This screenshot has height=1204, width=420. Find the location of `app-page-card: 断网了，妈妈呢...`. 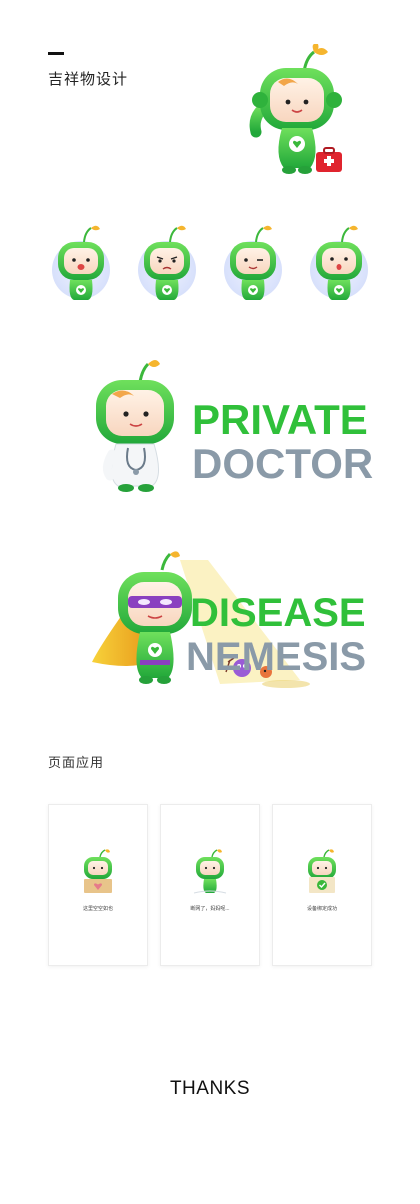

app-page-card: 断网了，妈妈呢... is located at coordinates (210, 885).